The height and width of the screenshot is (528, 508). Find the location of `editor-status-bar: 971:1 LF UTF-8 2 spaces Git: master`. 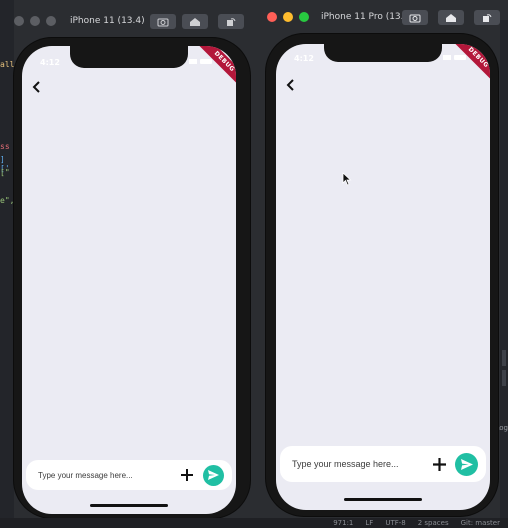

editor-status-bar: 971:1 LF UTF-8 2 spaces Git: master is located at coordinates (254, 523).